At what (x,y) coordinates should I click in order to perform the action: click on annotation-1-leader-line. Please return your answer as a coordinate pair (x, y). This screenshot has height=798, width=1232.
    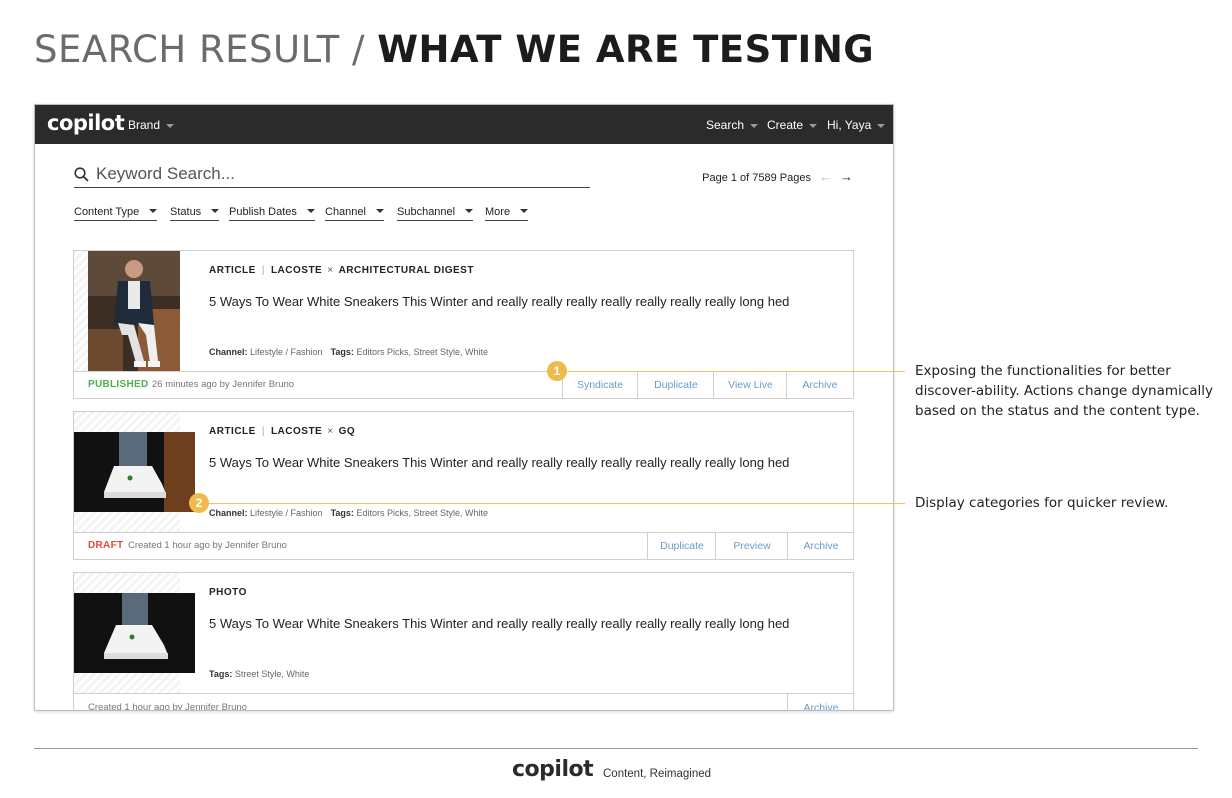
    Looking at the image, I should click on (735, 371).